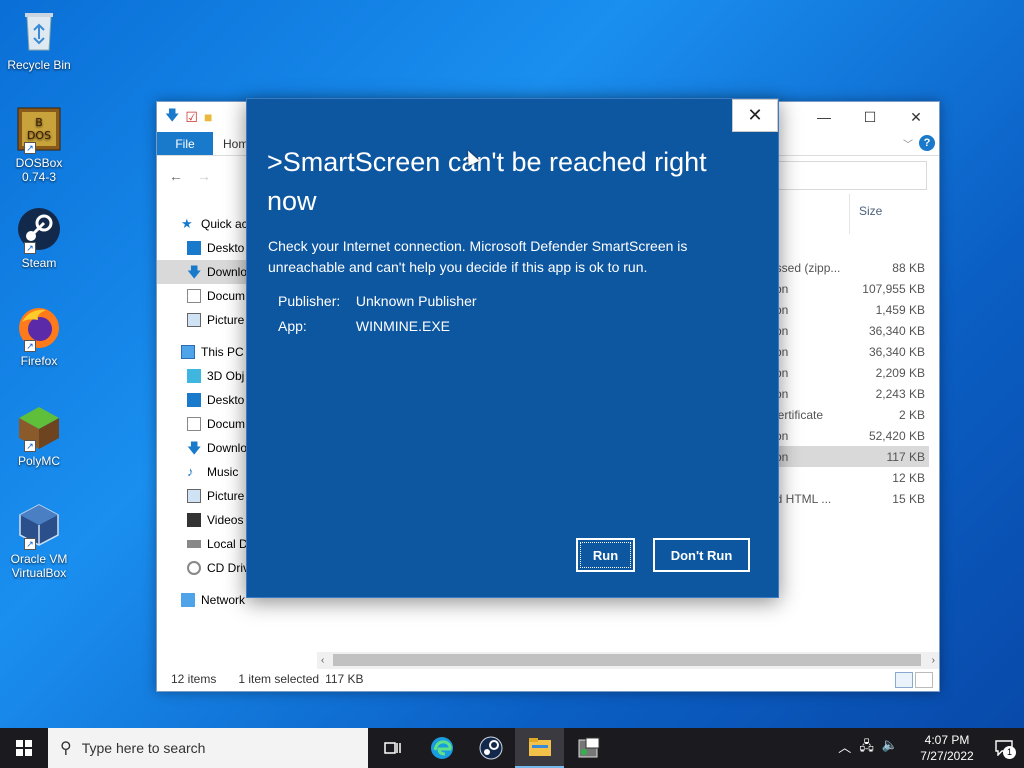 The image size is (1024, 768). Describe the element at coordinates (187, 223) in the screenshot. I see `star-icon: ★` at that location.